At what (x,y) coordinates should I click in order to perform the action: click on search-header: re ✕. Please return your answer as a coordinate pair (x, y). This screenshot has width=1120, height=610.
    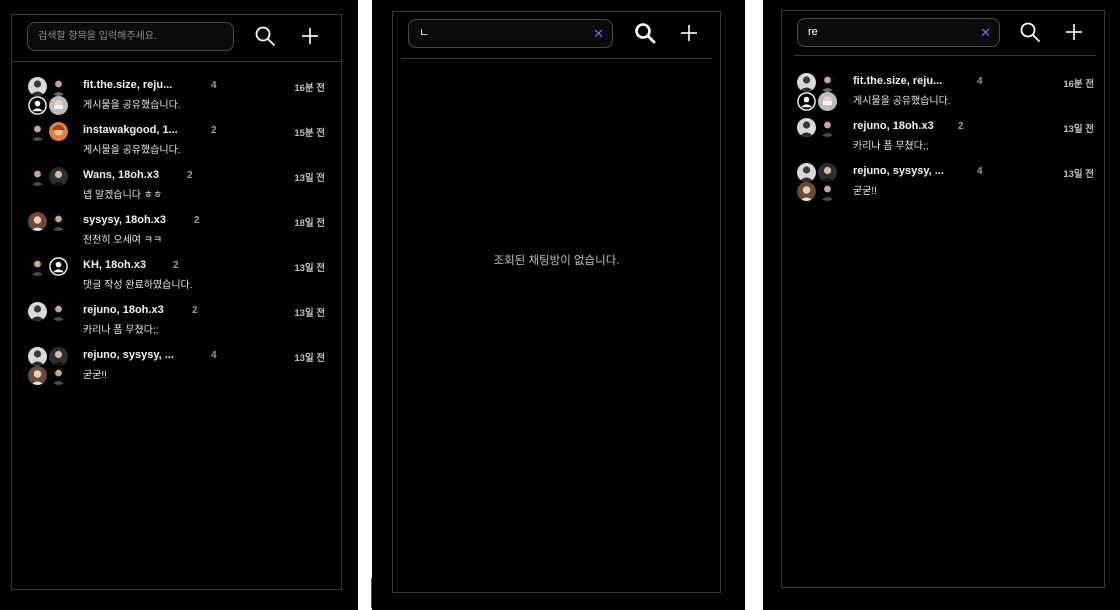
    Looking at the image, I should click on (943, 33).